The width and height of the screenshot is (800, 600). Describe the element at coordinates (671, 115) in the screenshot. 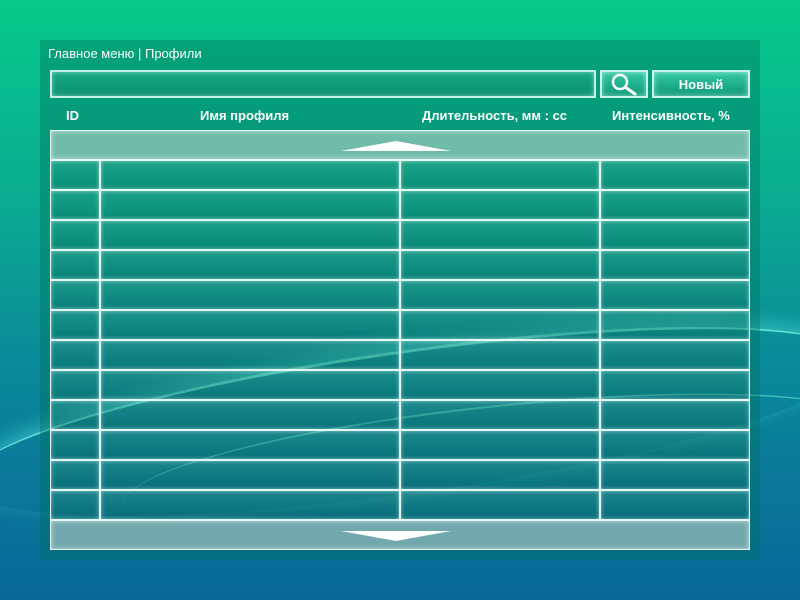

I see `column-header-intensity: Интенсивность, %` at that location.